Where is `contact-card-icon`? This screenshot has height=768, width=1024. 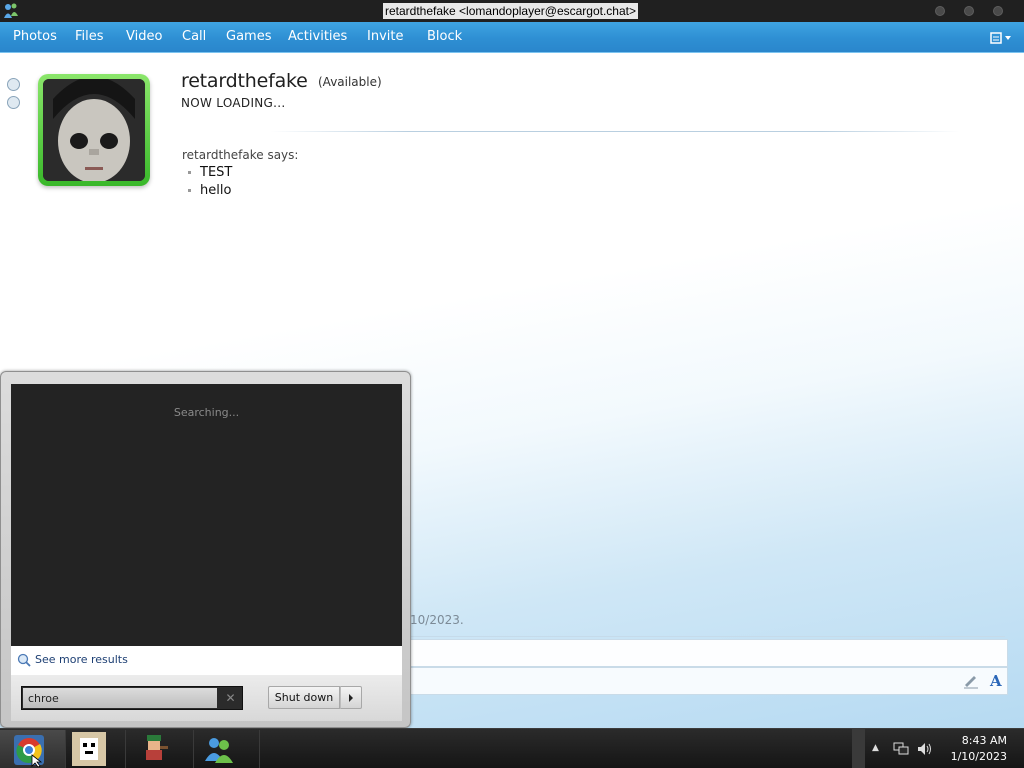 contact-card-icon is located at coordinates (13, 102).